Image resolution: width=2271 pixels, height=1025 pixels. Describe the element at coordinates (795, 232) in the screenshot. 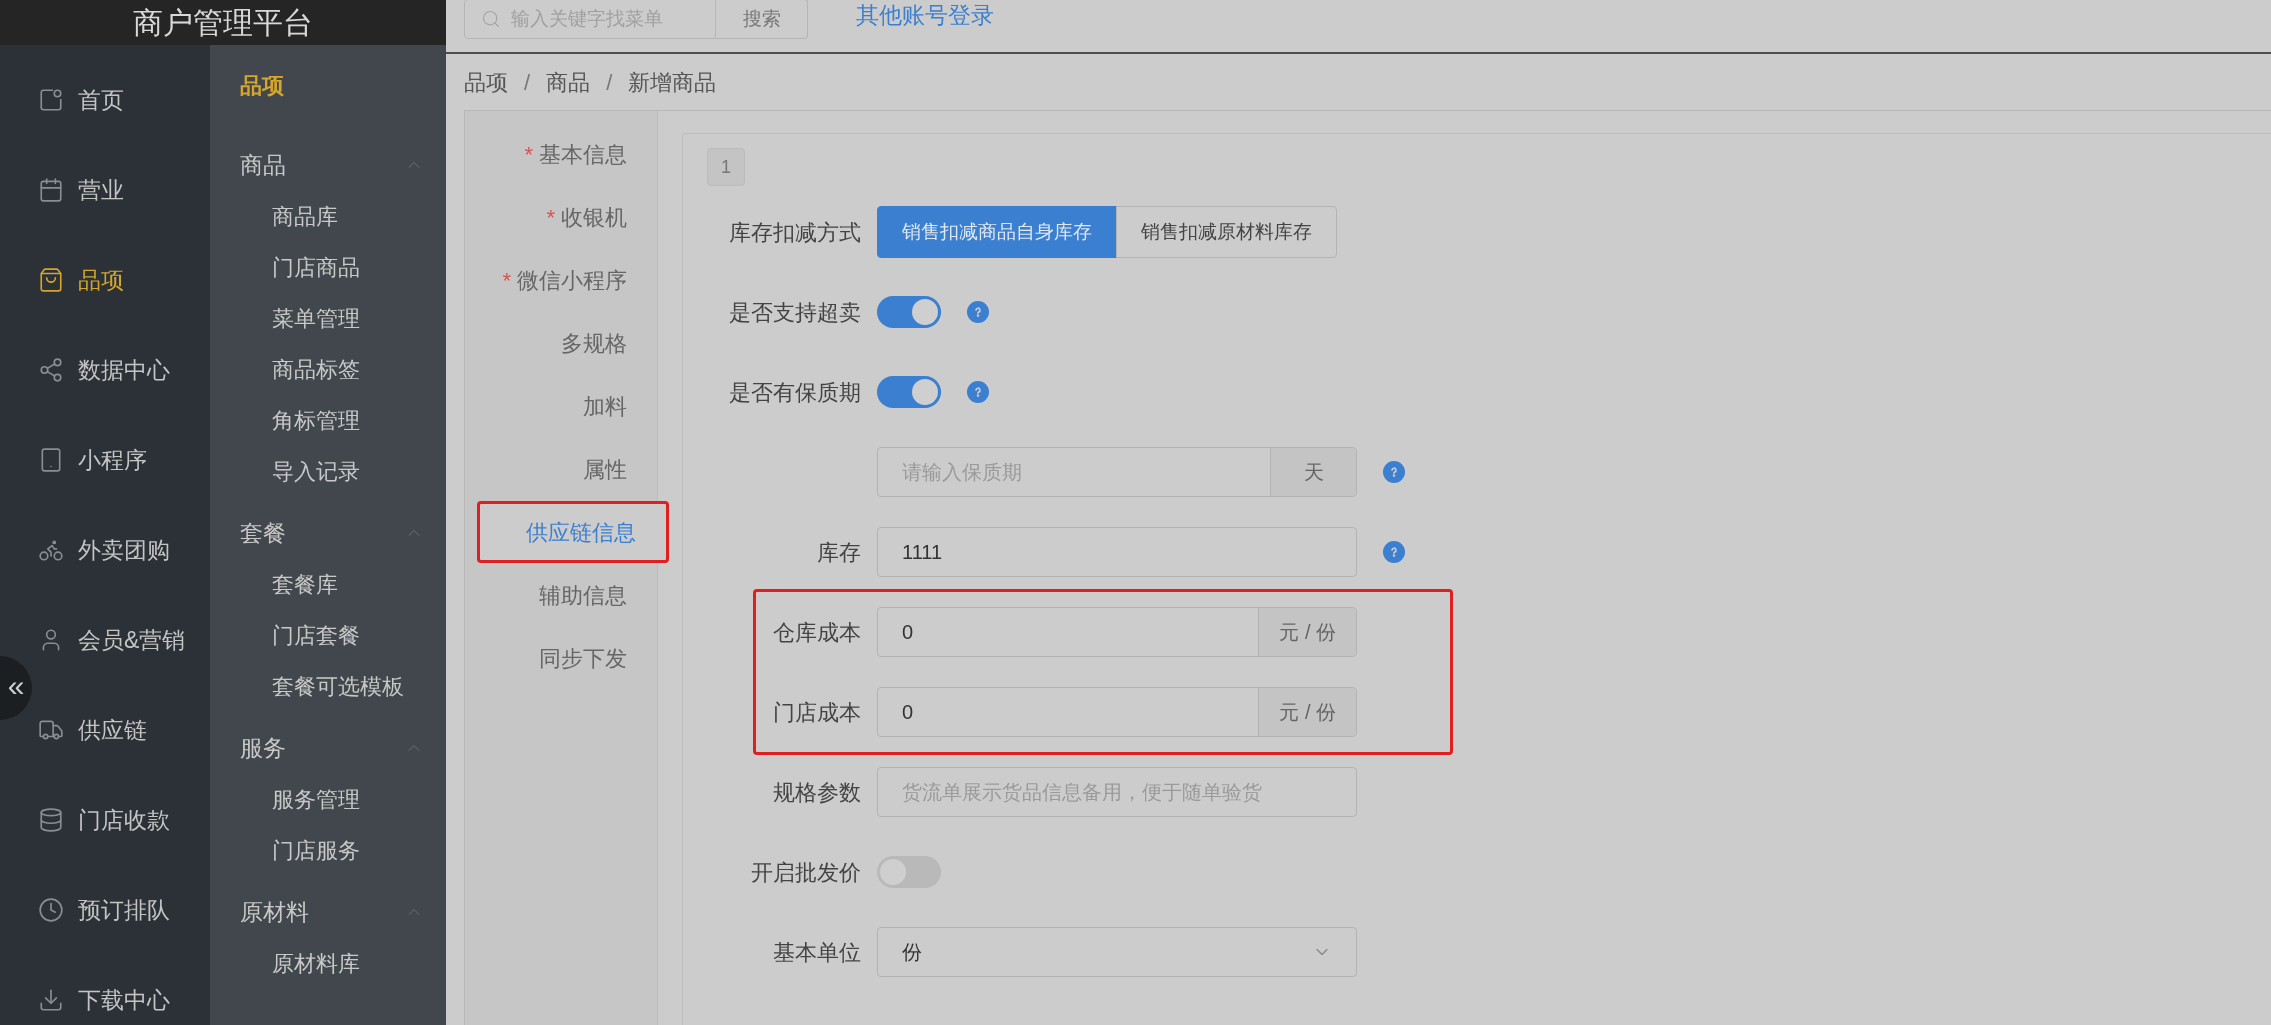

I see `field-label: 库存扣减方式` at that location.